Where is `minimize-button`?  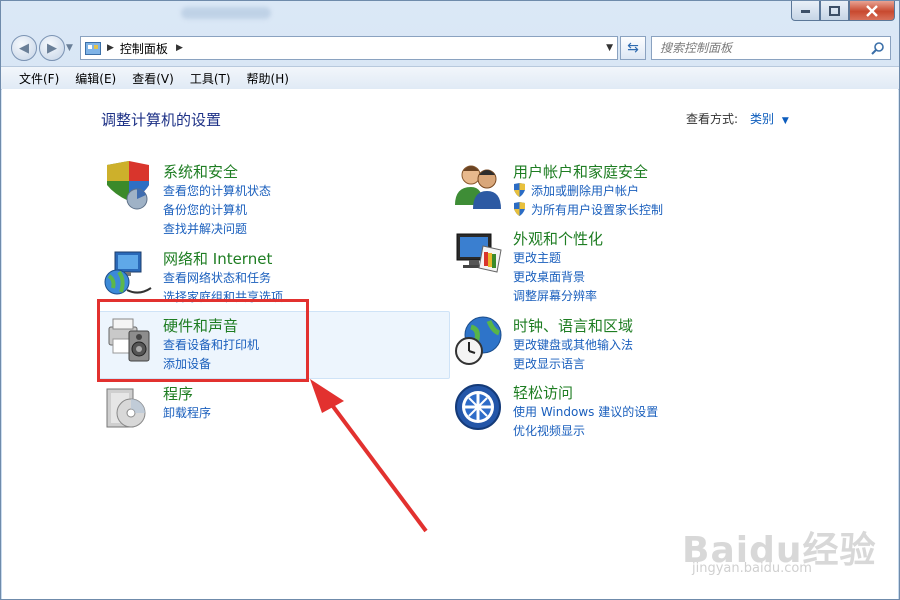
minimize-button is located at coordinates (805, 11).